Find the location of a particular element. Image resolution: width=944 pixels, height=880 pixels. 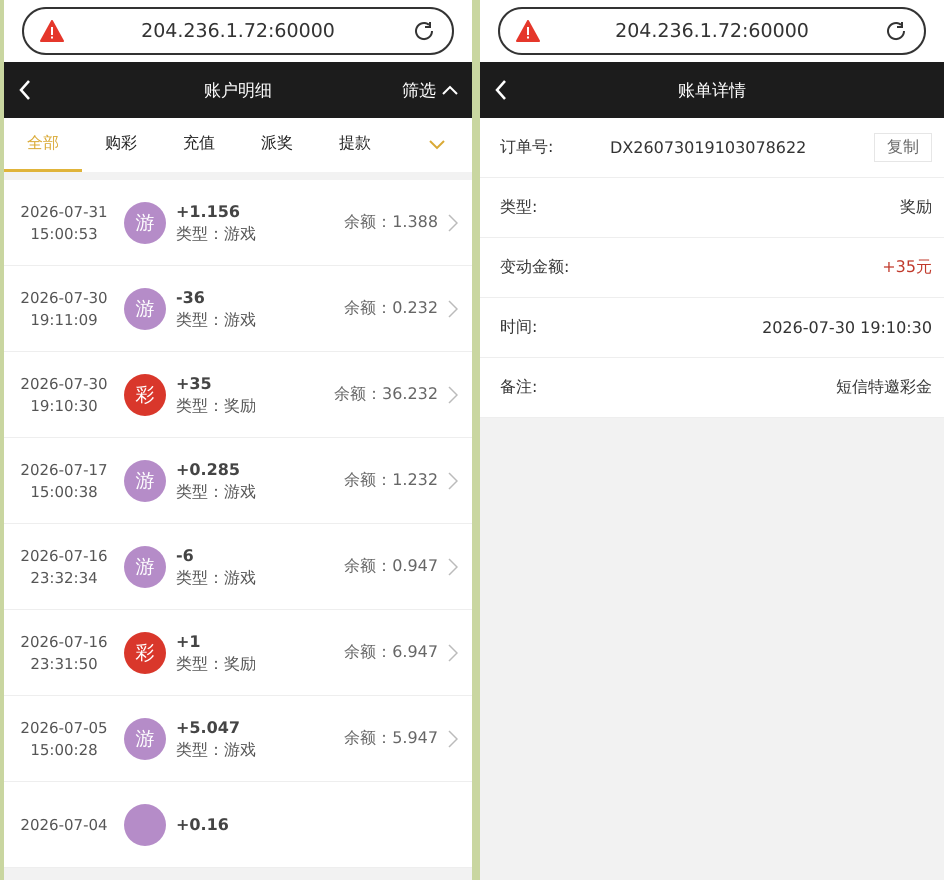

record-date: 2026-07-04 is located at coordinates (64, 825).